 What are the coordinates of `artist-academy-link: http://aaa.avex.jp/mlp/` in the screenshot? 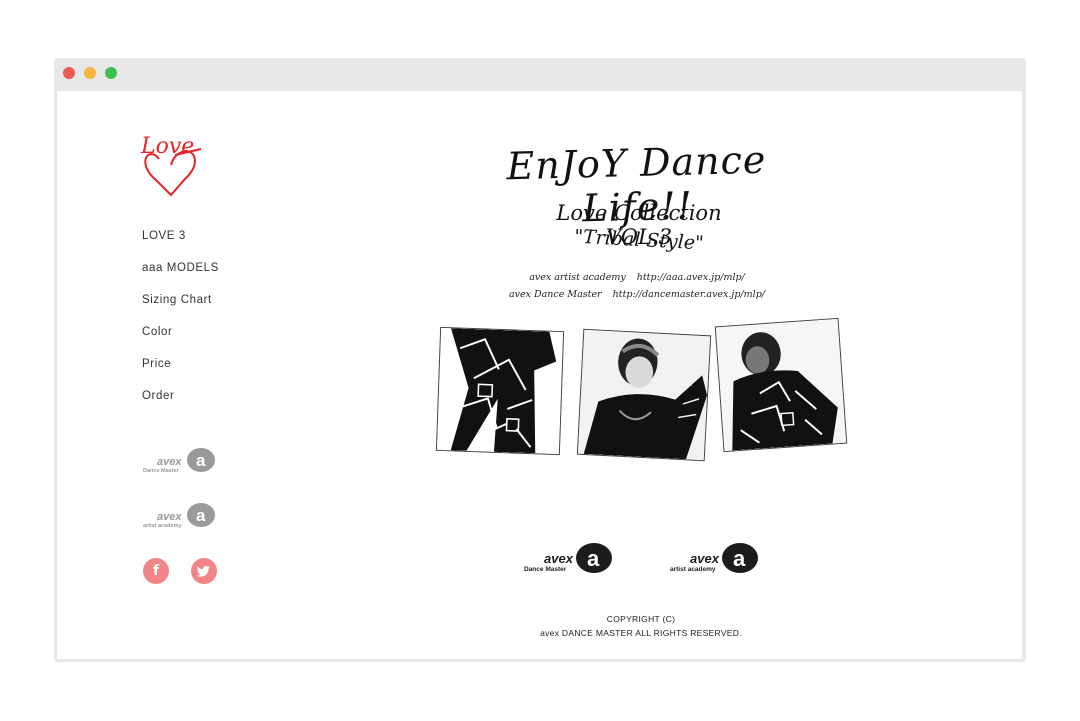 It's located at (691, 277).